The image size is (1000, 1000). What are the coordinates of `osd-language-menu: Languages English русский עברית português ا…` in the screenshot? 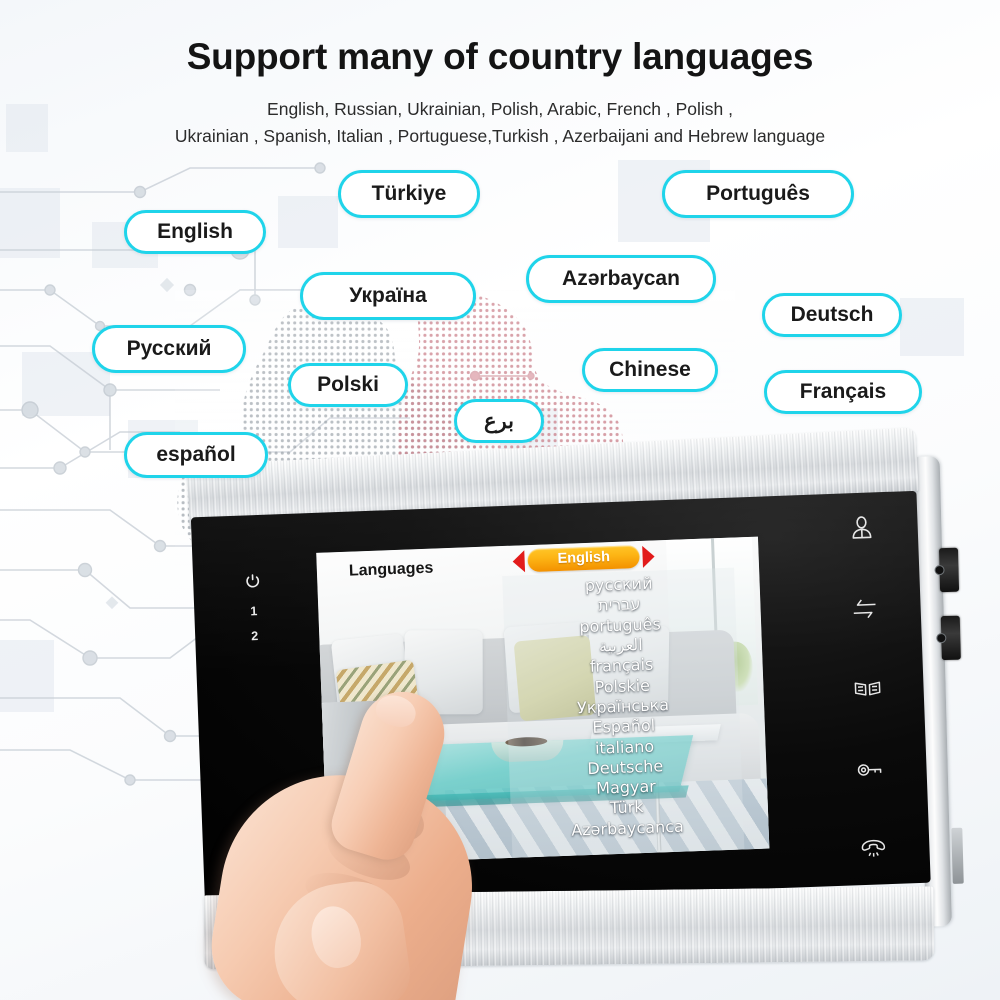 It's located at (542, 701).